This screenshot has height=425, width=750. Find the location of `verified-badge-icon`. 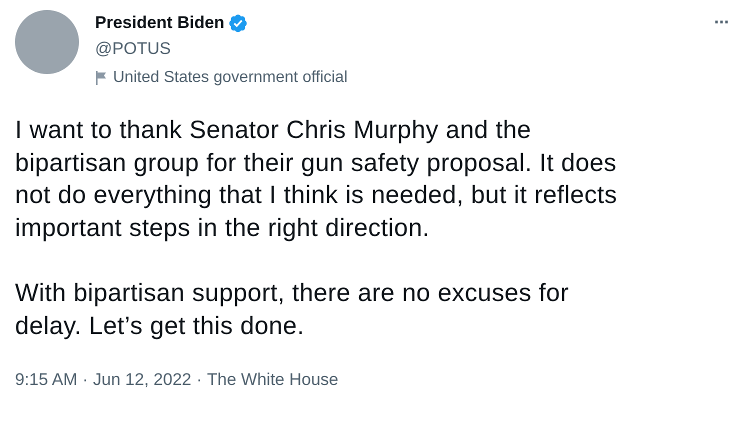

verified-badge-icon is located at coordinates (238, 23).